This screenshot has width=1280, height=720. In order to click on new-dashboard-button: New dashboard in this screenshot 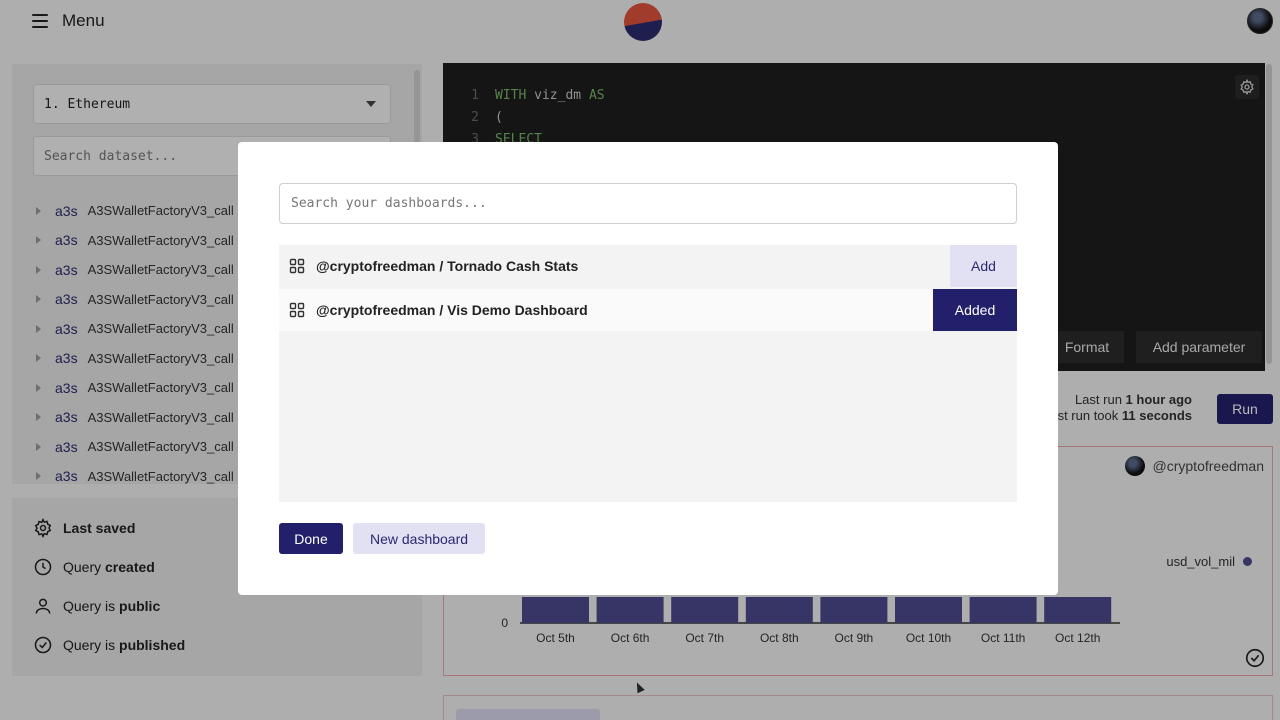, I will do `click(419, 538)`.